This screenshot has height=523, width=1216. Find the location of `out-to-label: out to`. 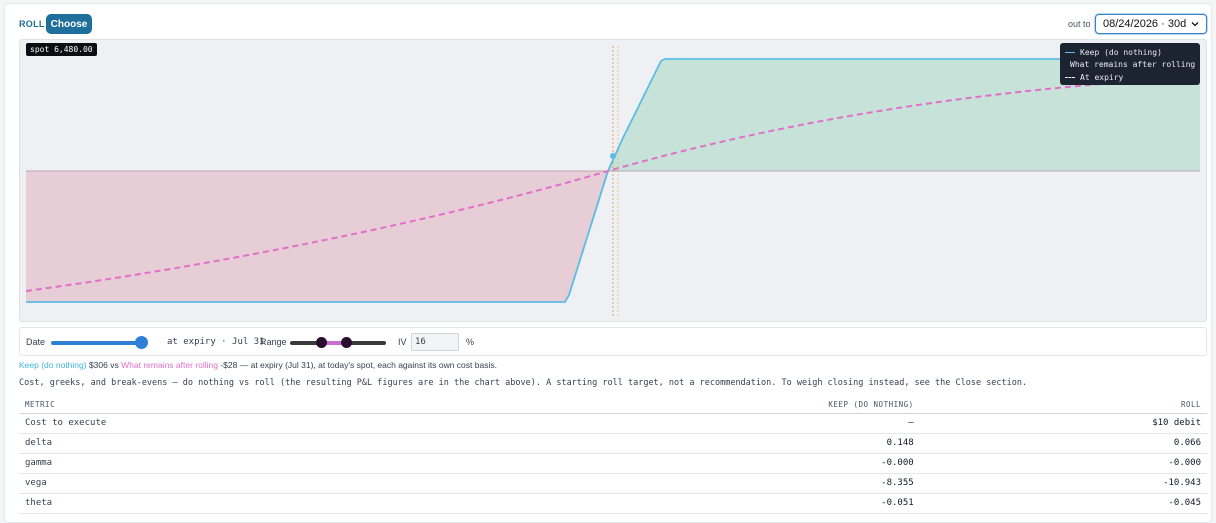

out-to-label: out to is located at coordinates (1079, 24).